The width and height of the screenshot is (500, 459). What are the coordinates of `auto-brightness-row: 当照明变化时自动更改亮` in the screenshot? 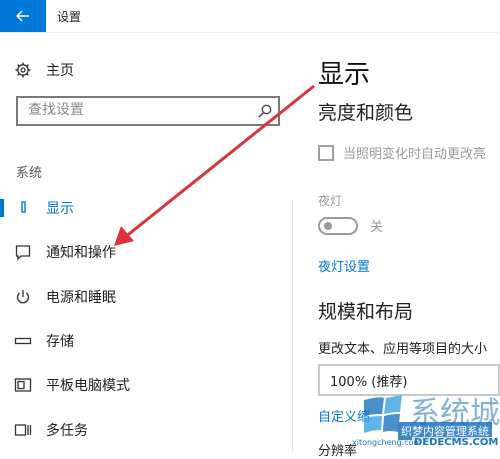 It's located at (402, 152).